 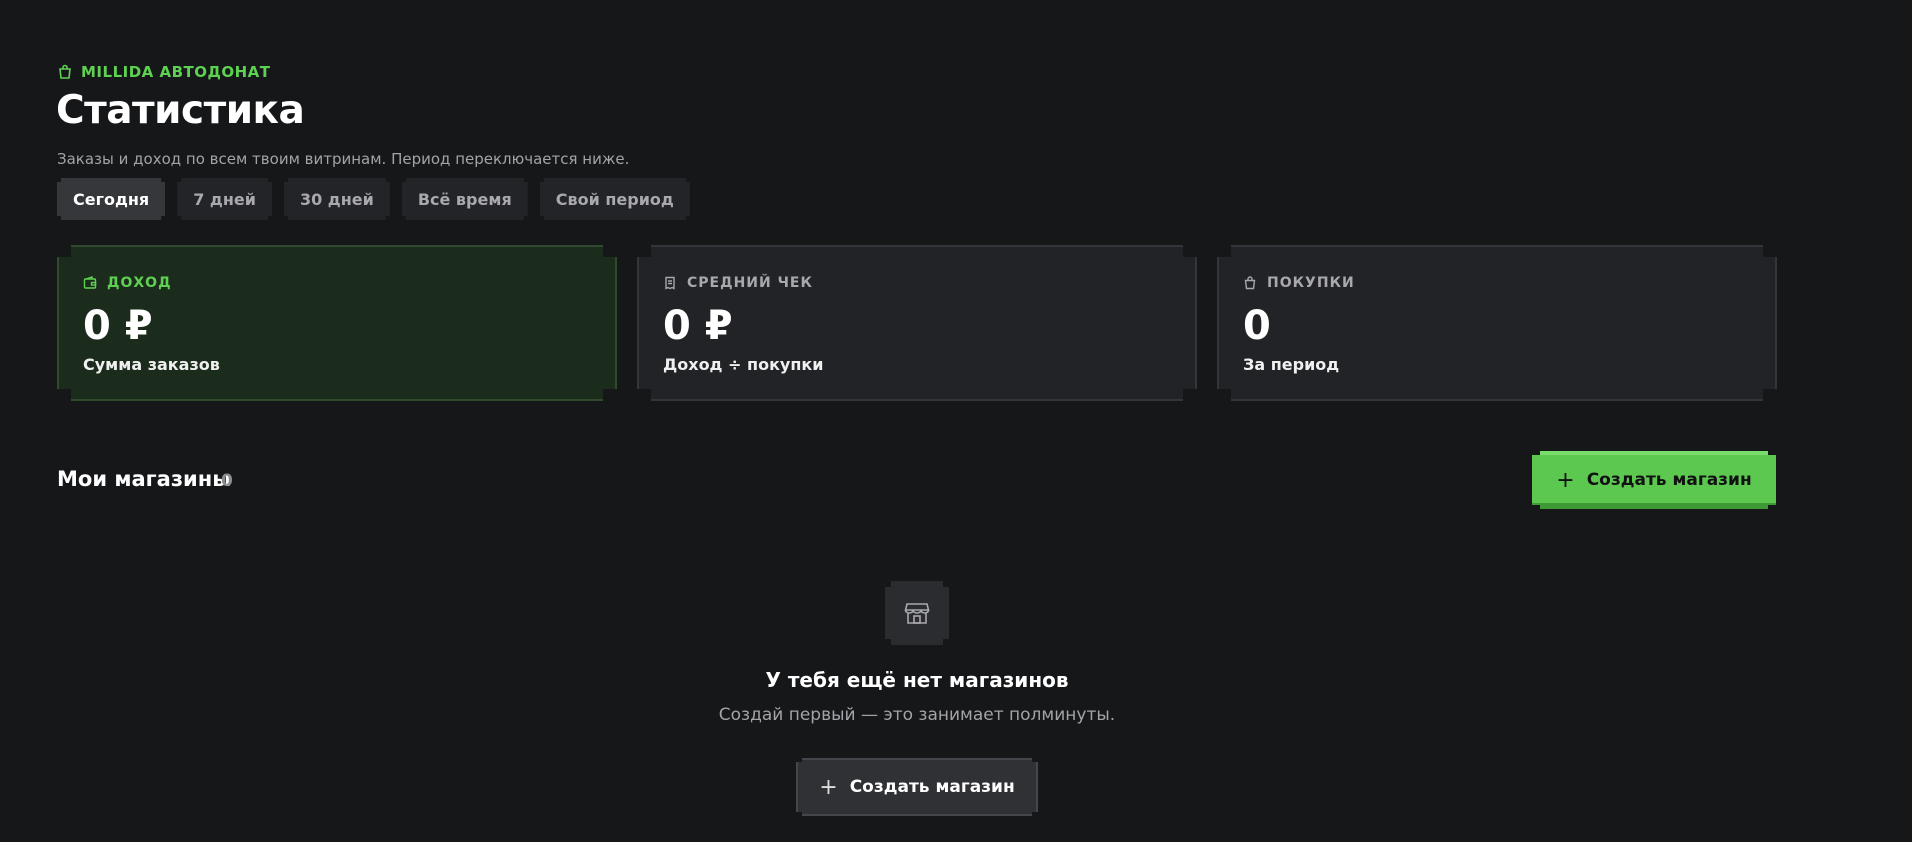 I want to click on create-shop-button: + Создать магазин, so click(x=1654, y=480).